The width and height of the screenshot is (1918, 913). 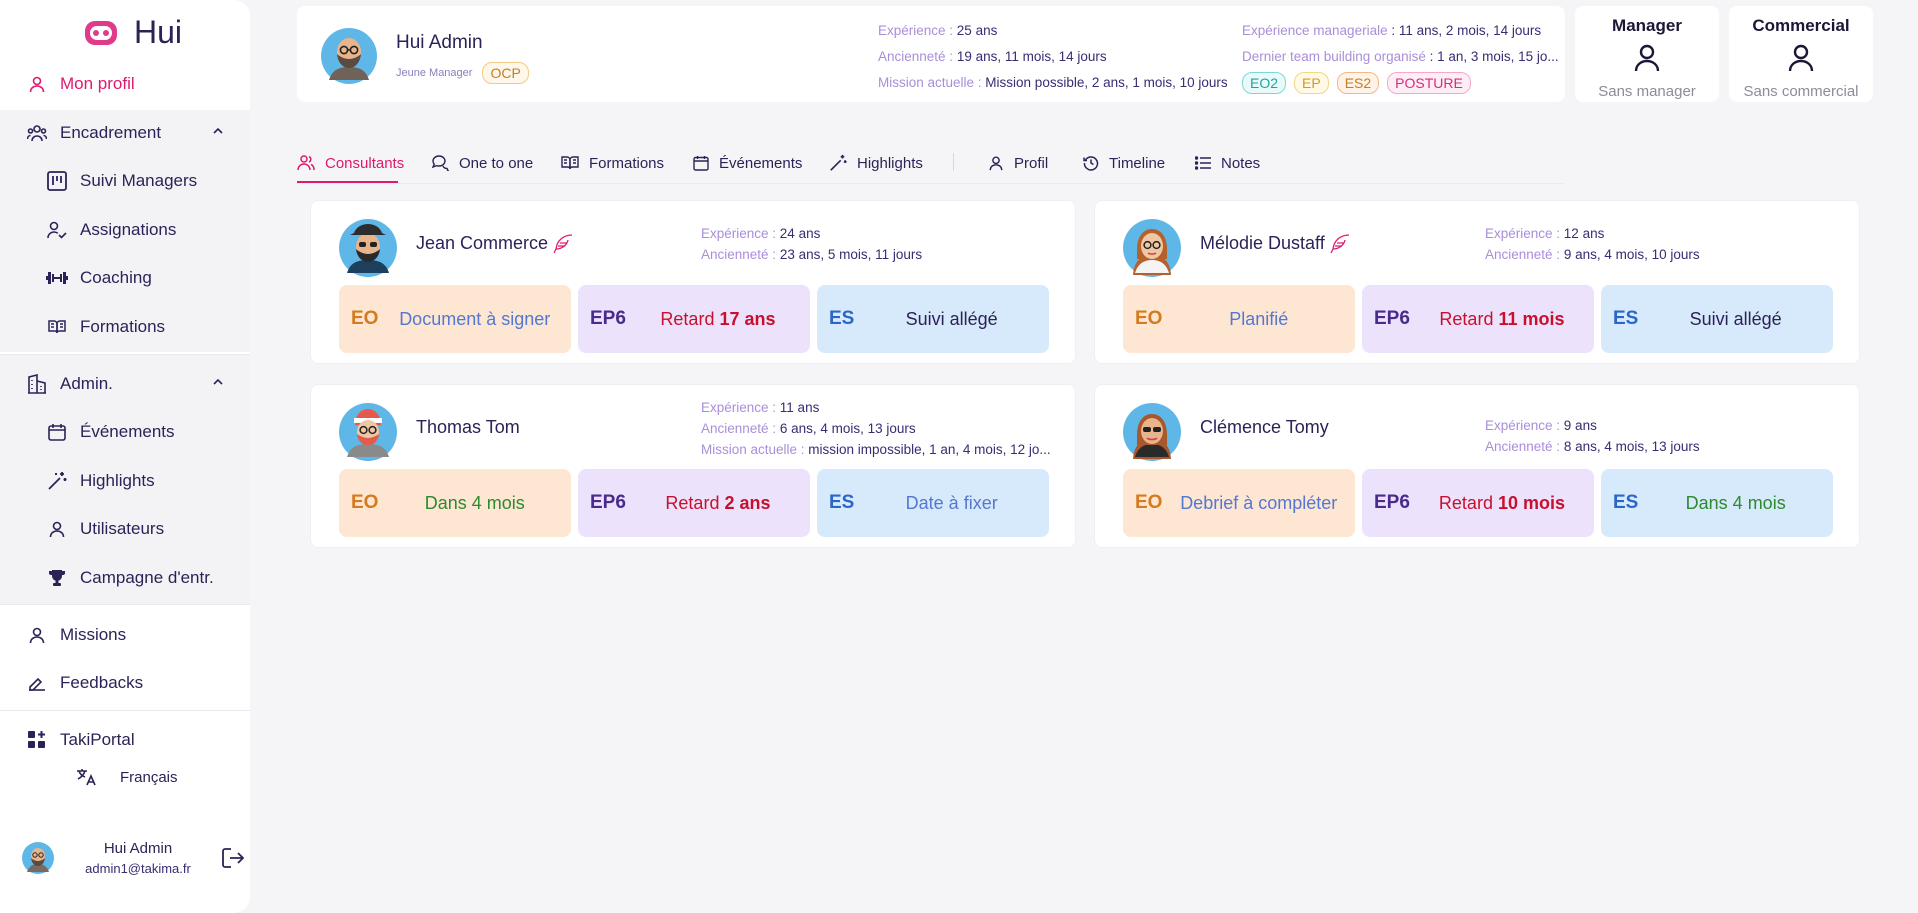 What do you see at coordinates (111, 132) in the screenshot?
I see `sidebar-item-label: Encadrement` at bounding box center [111, 132].